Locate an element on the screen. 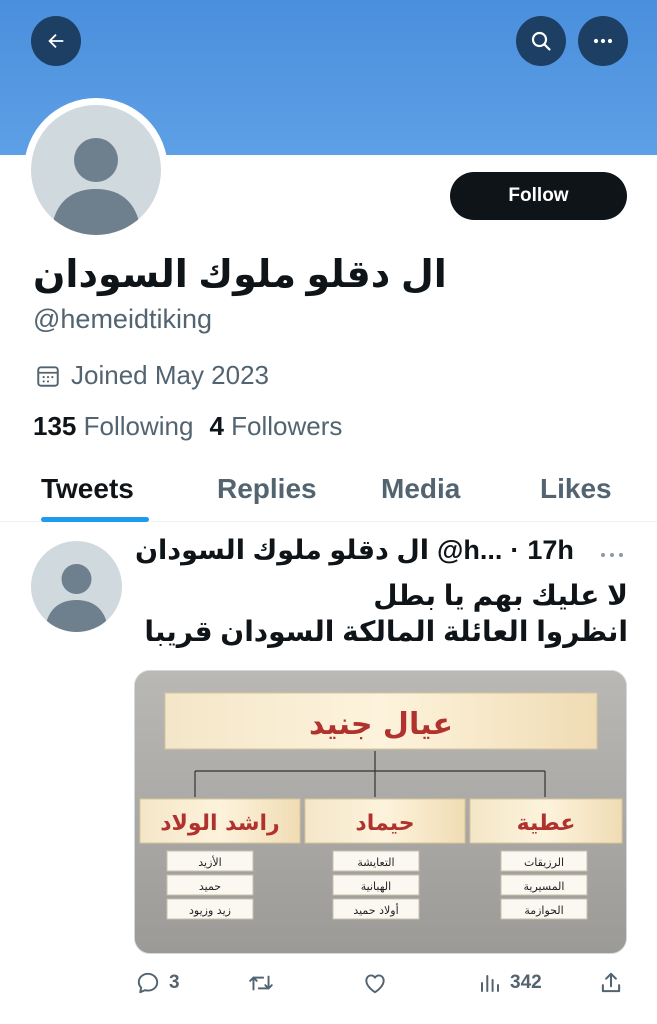  tweet-more-button is located at coordinates (612, 555).